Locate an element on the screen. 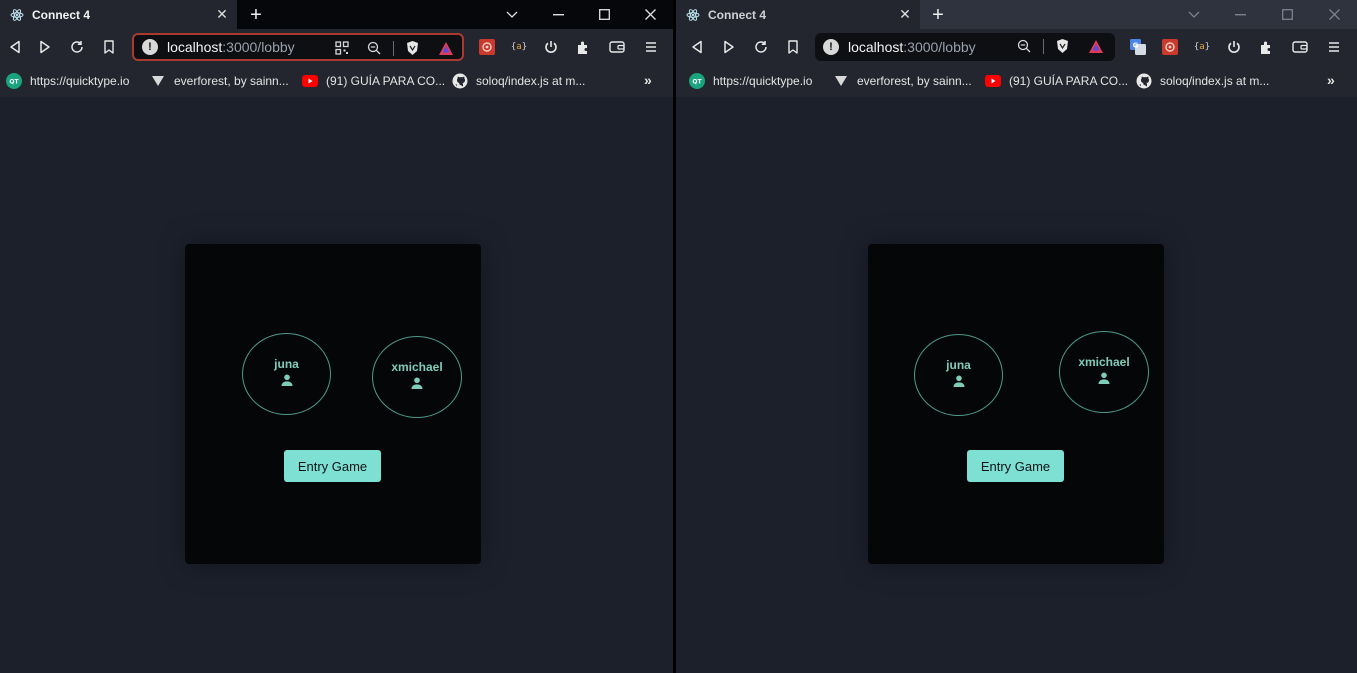  svg-text: G is located at coordinates (1136, 46).